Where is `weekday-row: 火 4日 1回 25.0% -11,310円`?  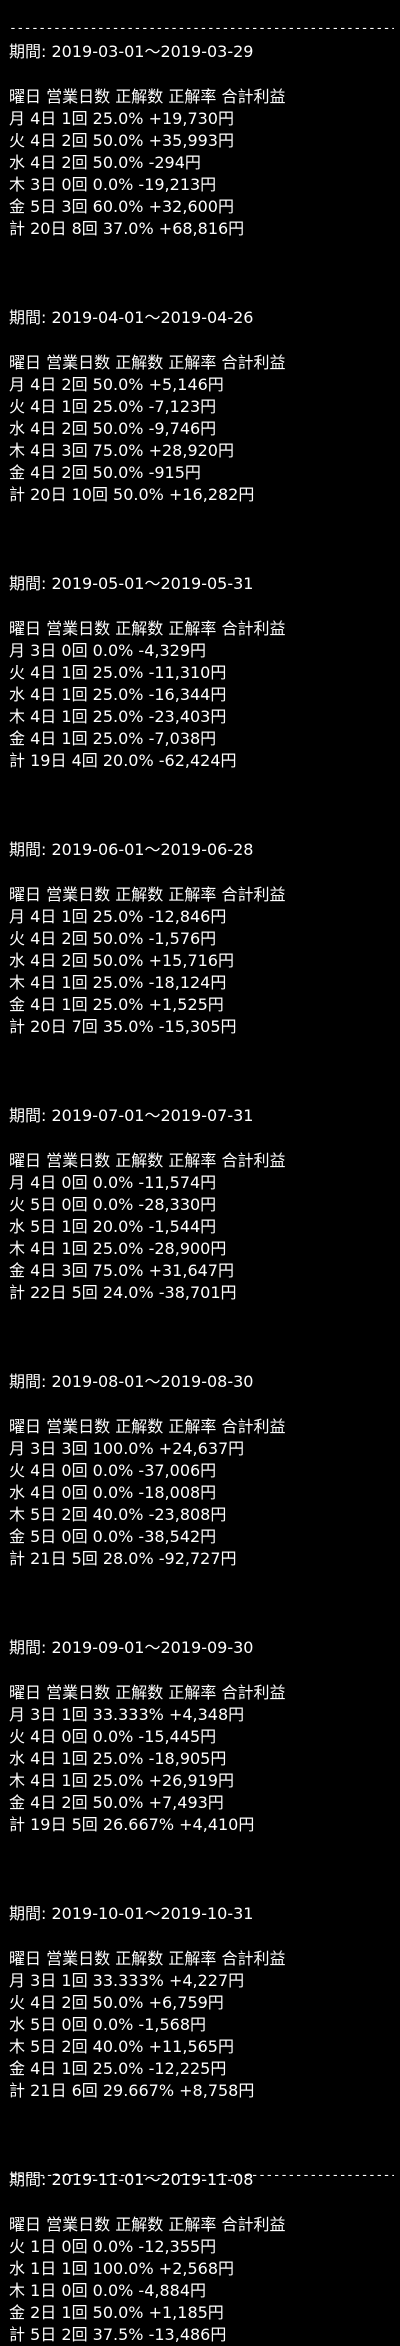 weekday-row: 火 4日 1回 25.0% -11,310円 is located at coordinates (201, 673).